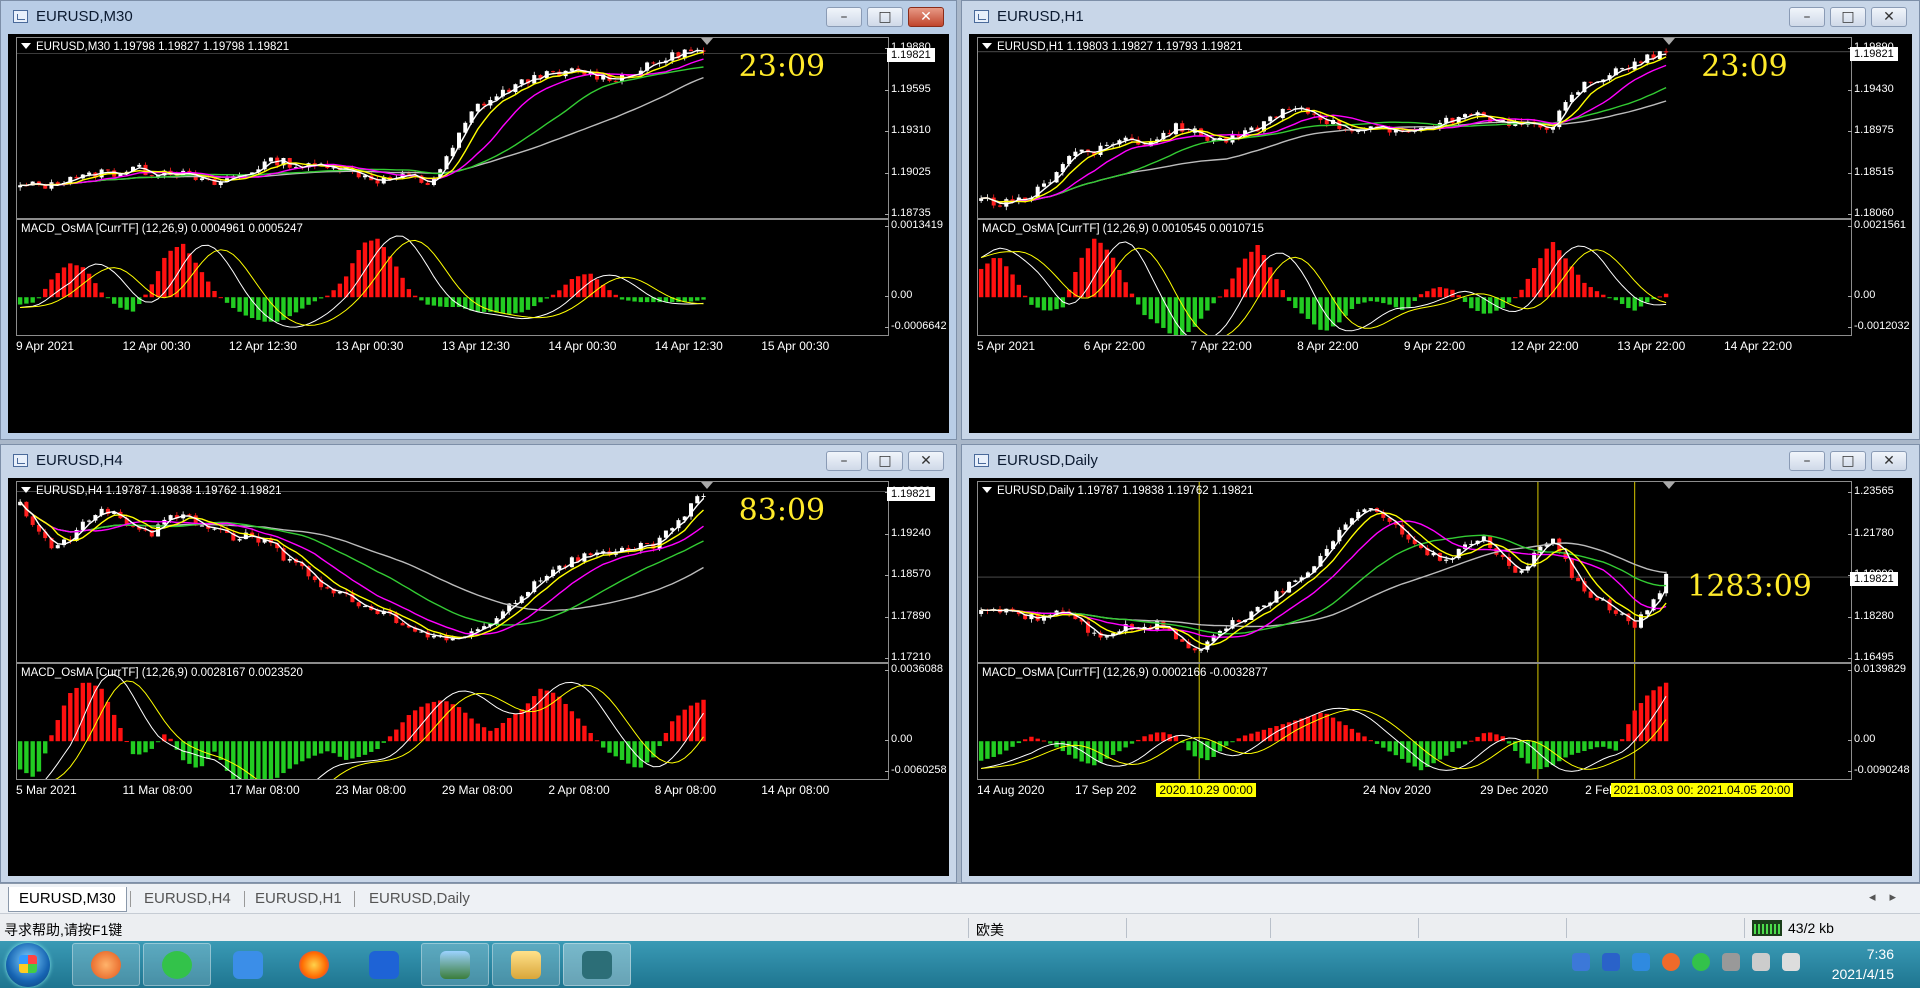  I want to click on window-titlebar: EURUSD,M30 – □ ✕, so click(478, 17).